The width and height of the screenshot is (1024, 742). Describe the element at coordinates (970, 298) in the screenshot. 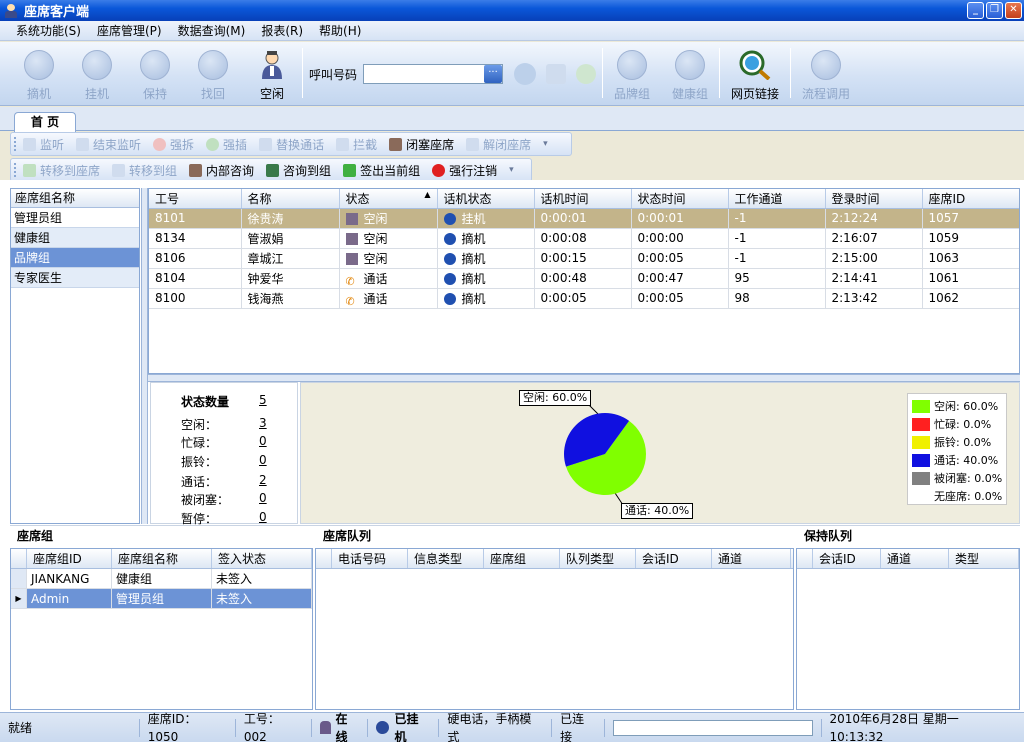

I see `agent-seat-cell: 1062` at that location.